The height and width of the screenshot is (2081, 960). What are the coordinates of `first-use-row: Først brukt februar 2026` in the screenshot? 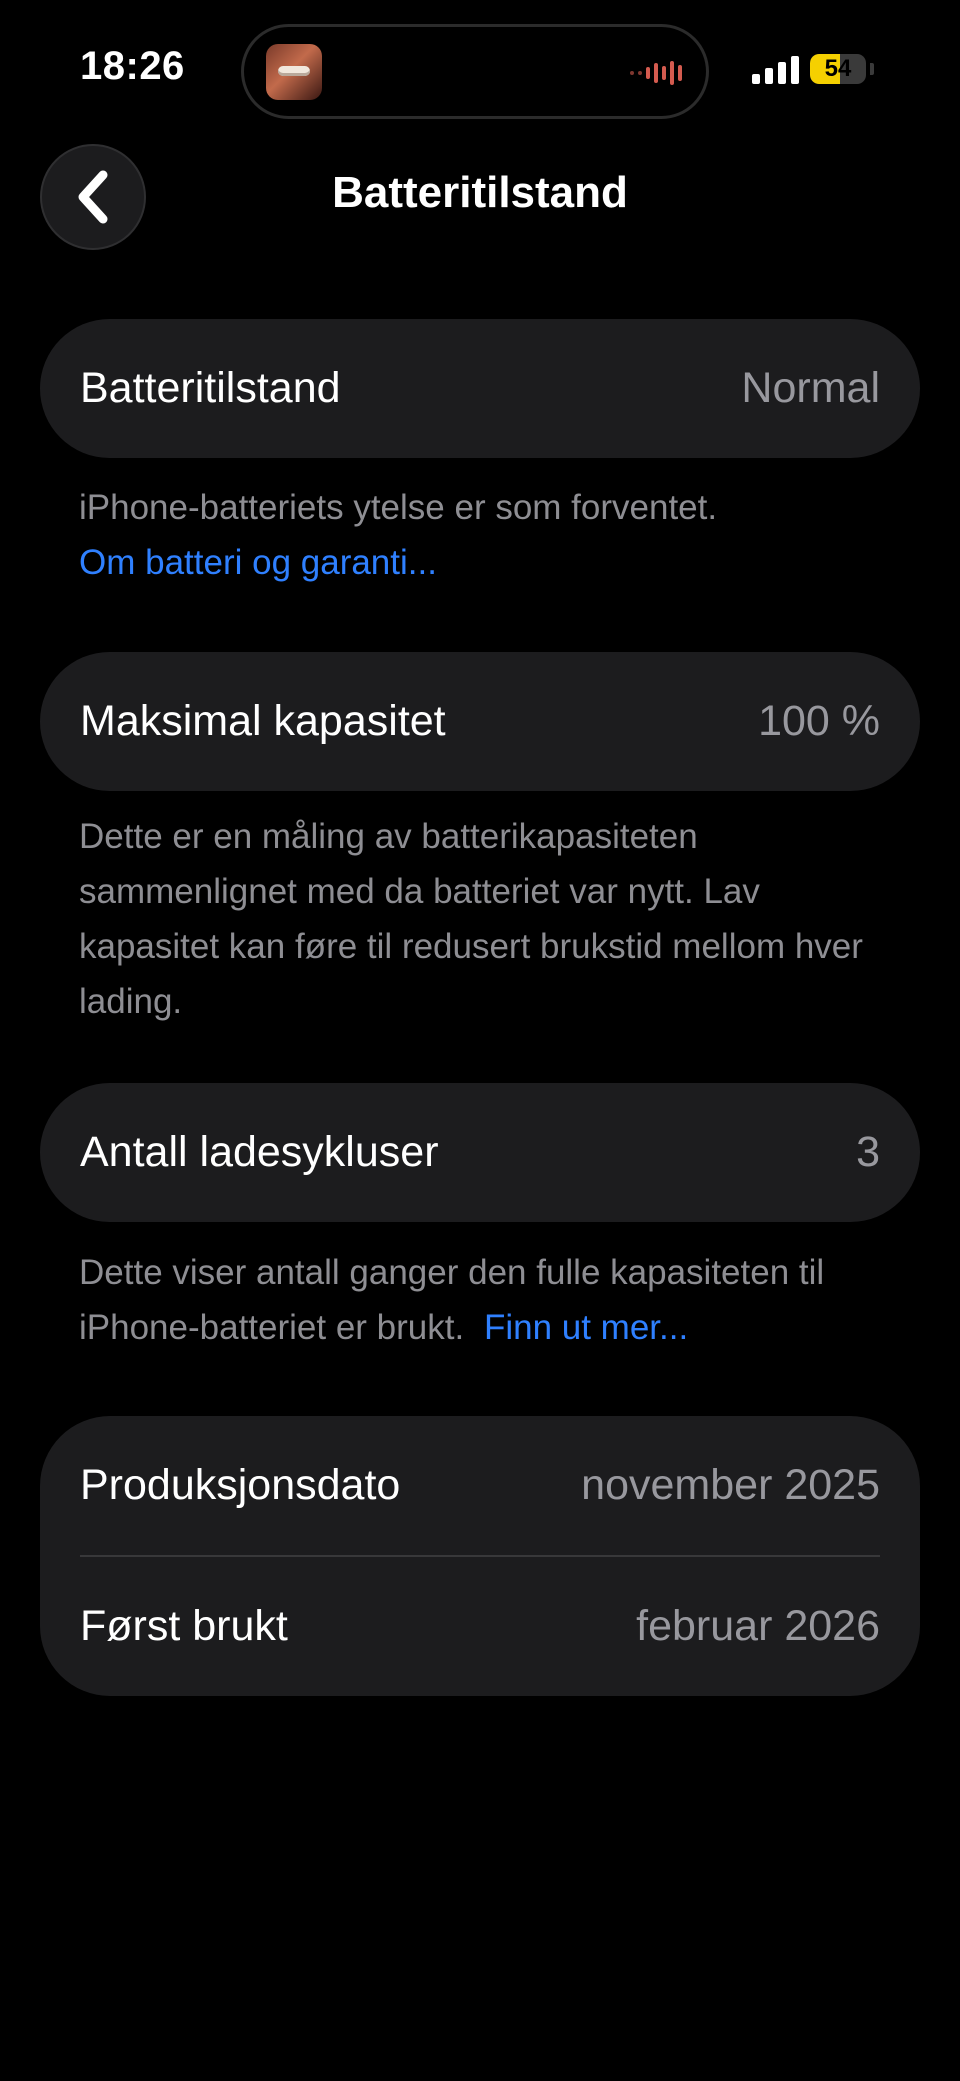 It's located at (480, 1626).